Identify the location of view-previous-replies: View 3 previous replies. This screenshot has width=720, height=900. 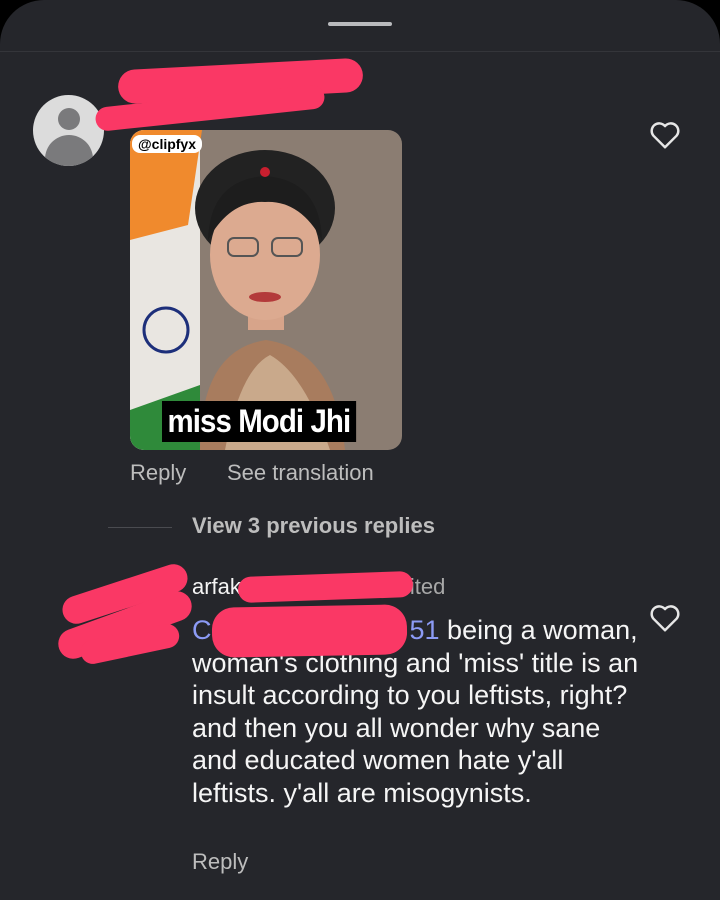
(313, 526).